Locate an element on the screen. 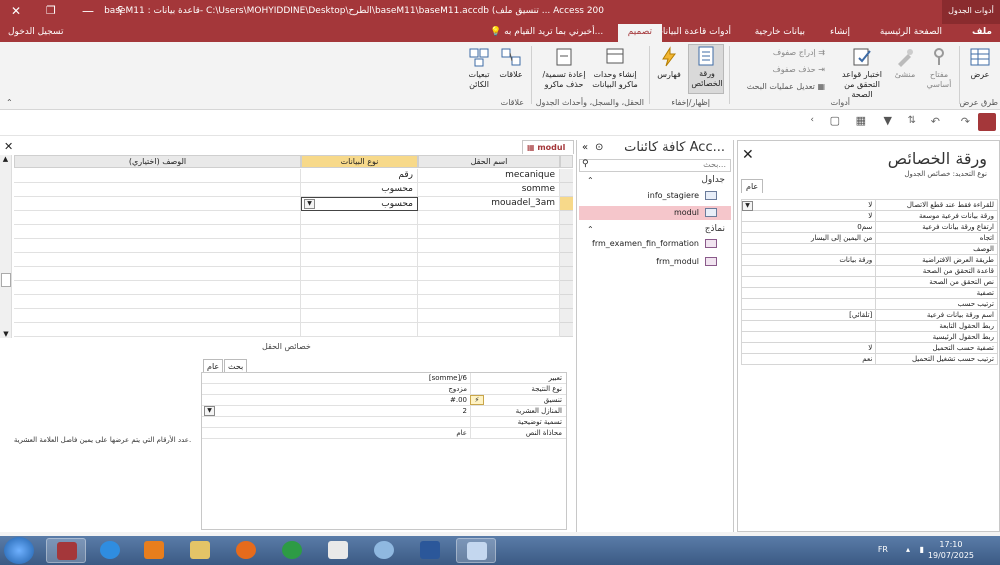 This screenshot has width=1000, height=565. nav-item-frm-modul: frm_modul is located at coordinates (655, 262).